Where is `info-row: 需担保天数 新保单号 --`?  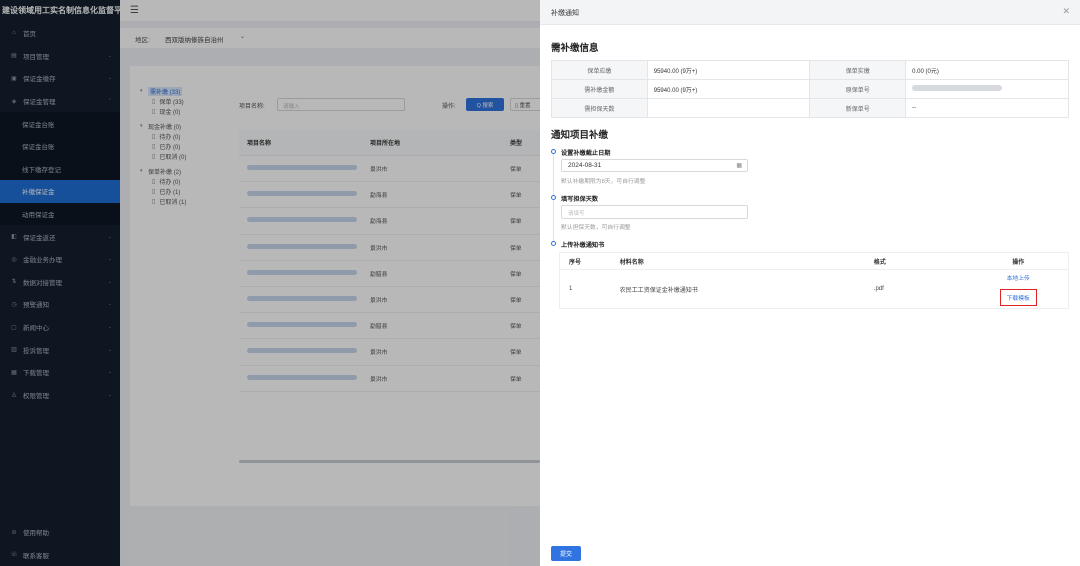
info-row: 需担保天数 新保单号 -- is located at coordinates (810, 108).